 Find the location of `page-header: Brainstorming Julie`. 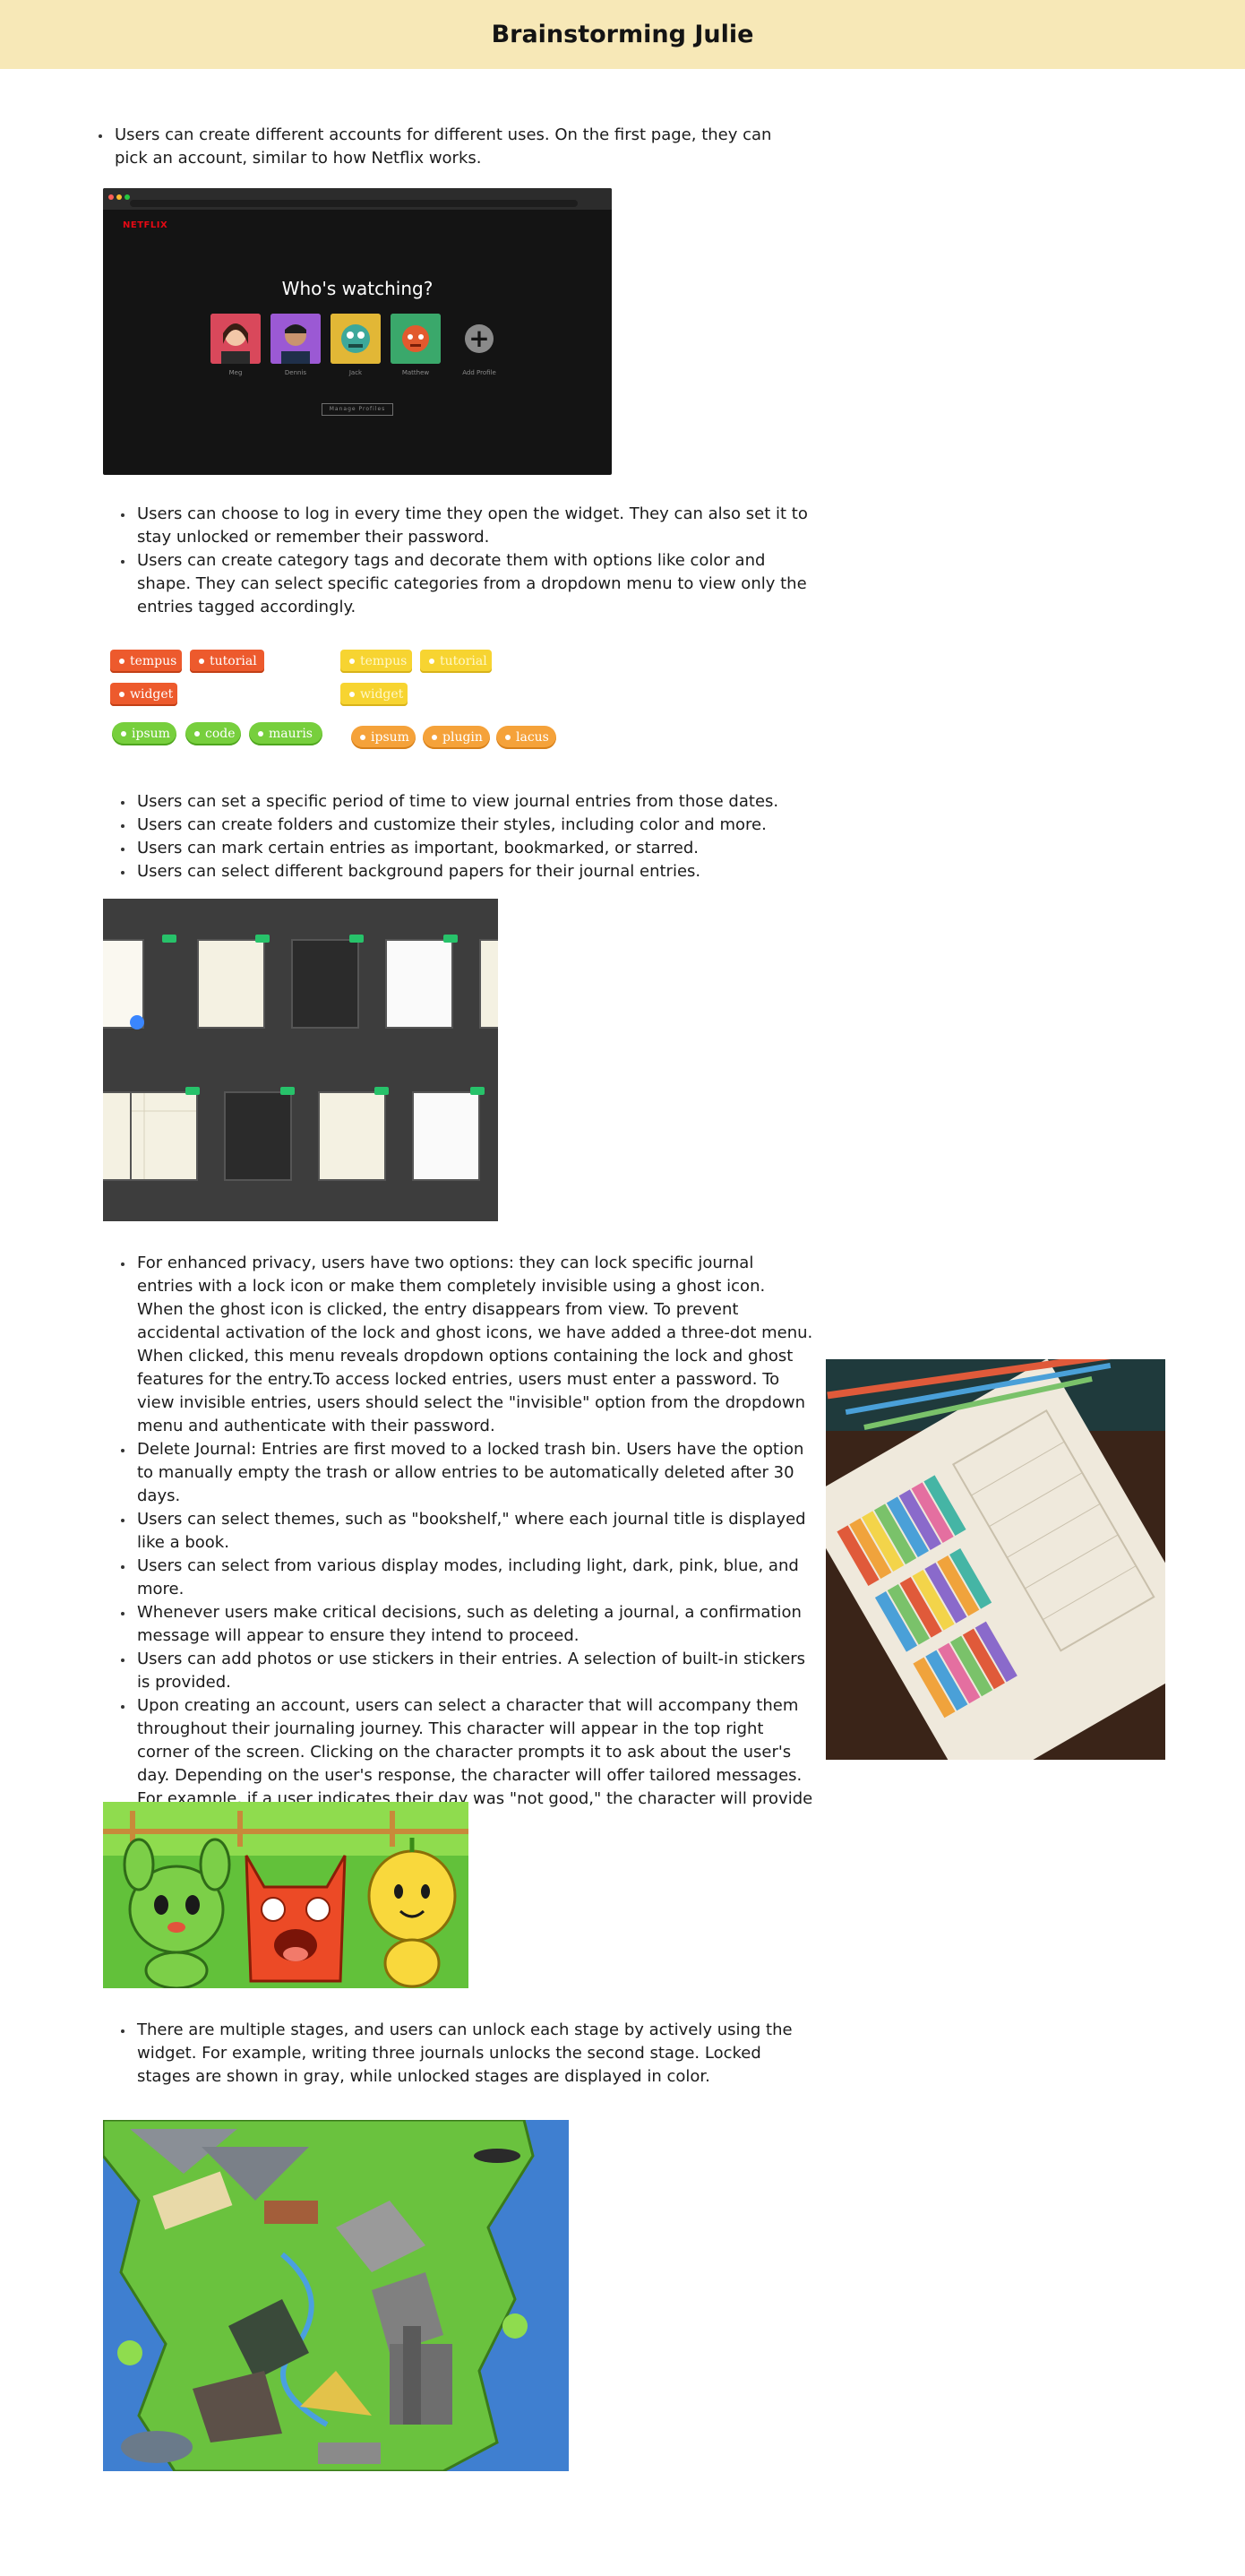

page-header: Brainstorming Julie is located at coordinates (622, 34).